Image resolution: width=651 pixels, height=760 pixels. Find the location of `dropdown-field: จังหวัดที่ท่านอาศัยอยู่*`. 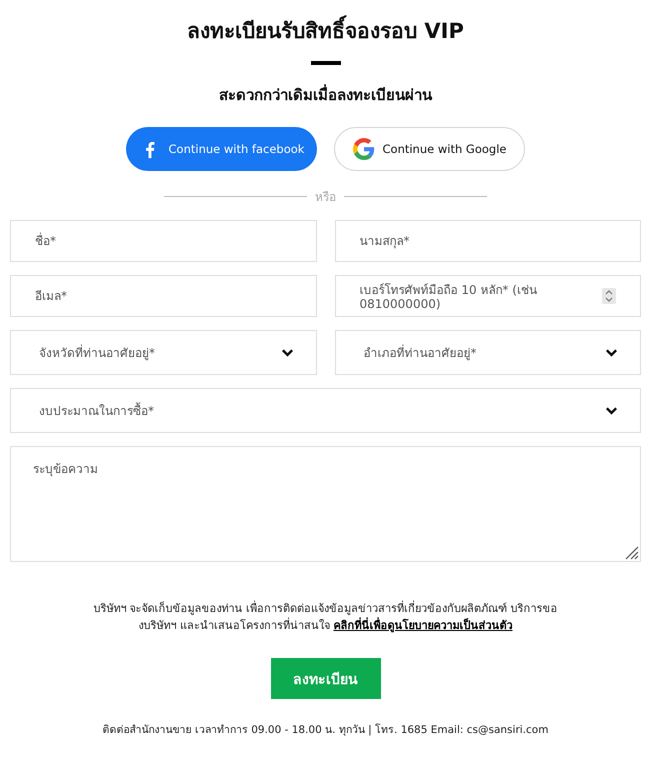

dropdown-field: จังหวัดที่ท่านอาศัยอยู่* is located at coordinates (163, 352).